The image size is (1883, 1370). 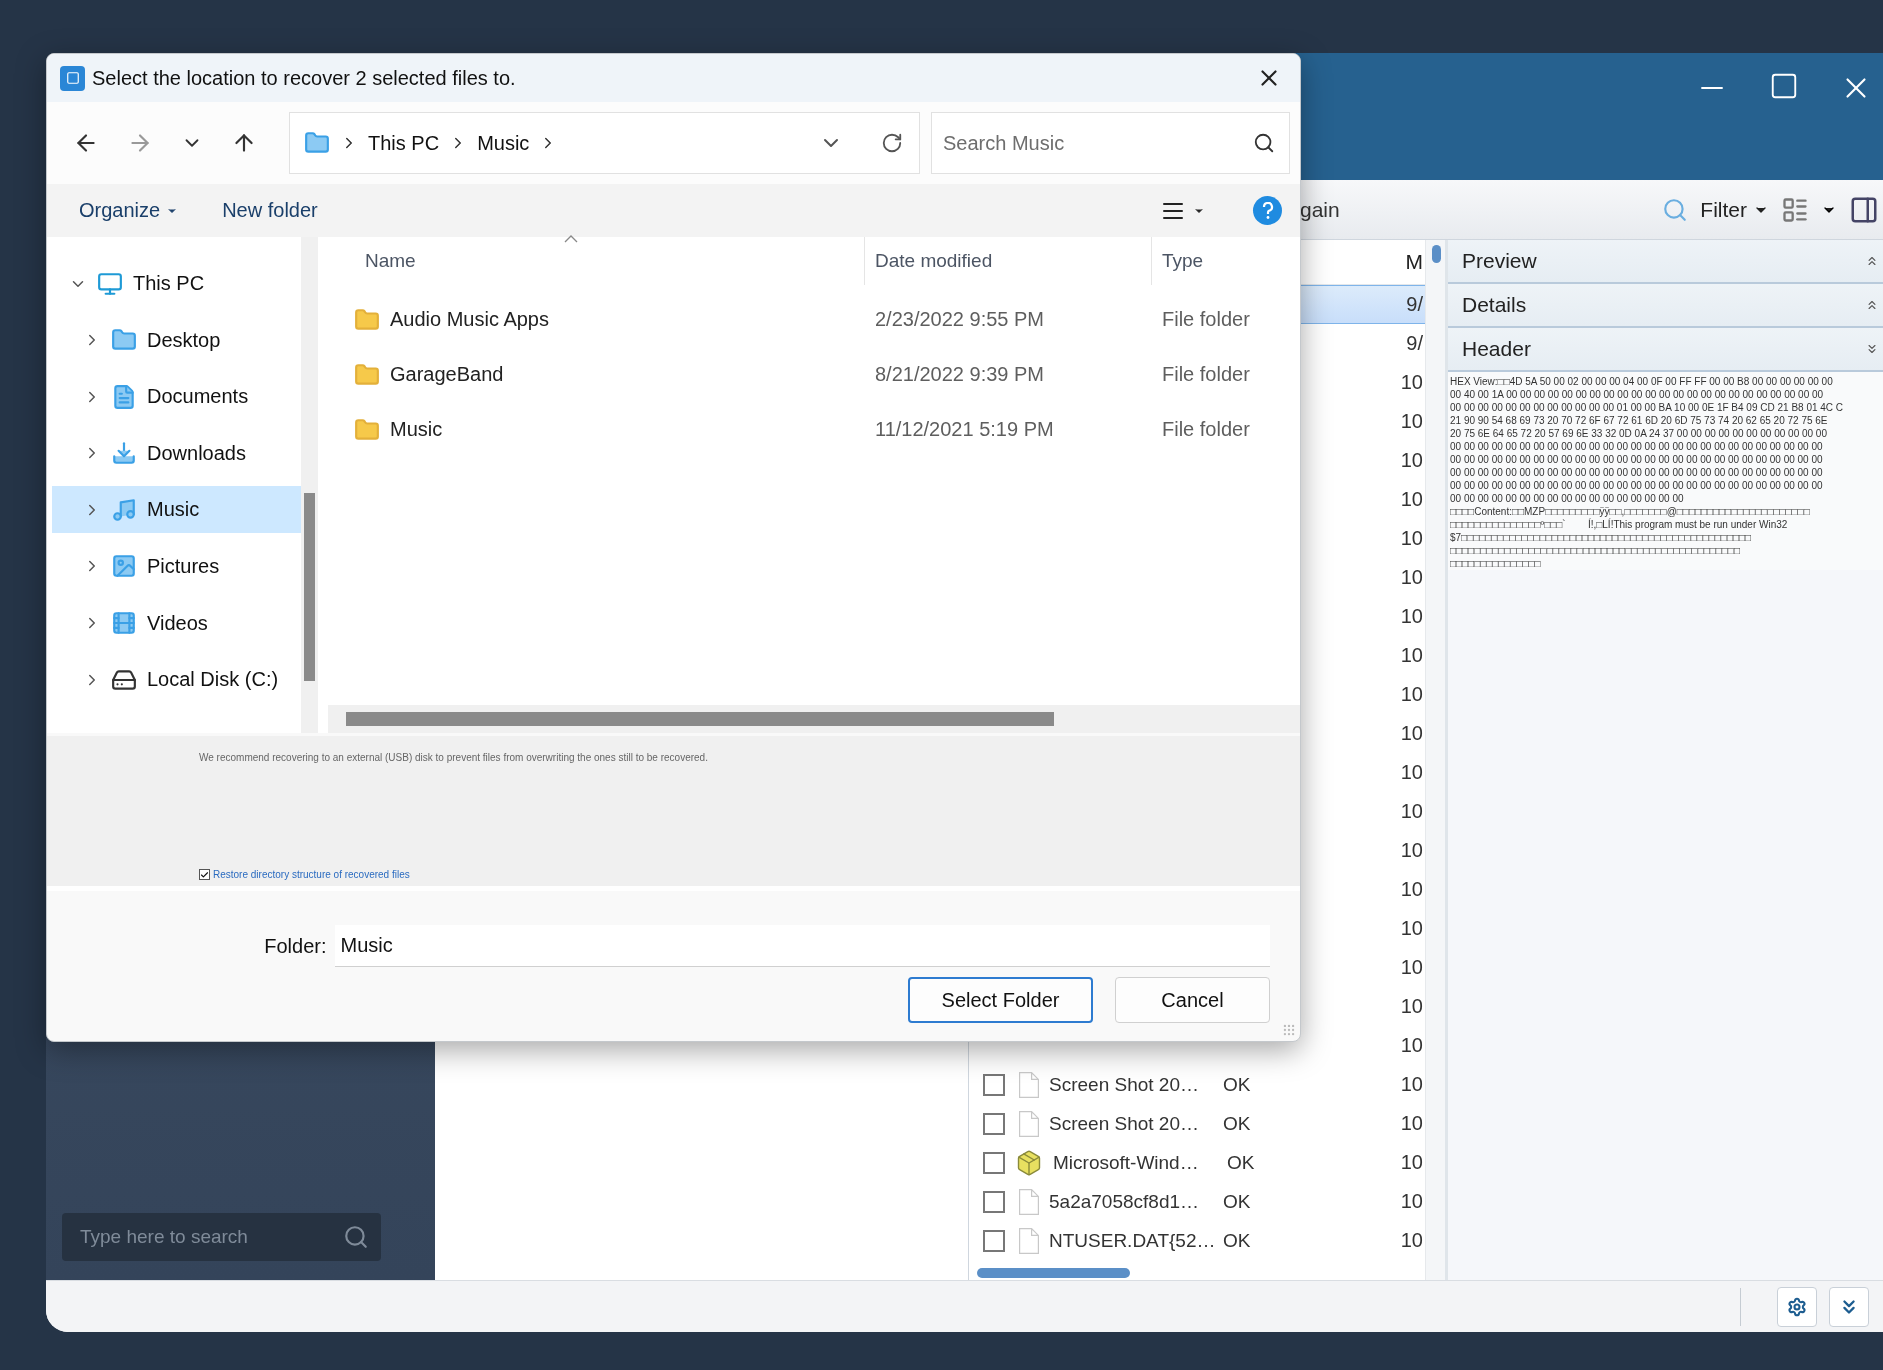 I want to click on column-header: Type, so click(x=1225, y=261).